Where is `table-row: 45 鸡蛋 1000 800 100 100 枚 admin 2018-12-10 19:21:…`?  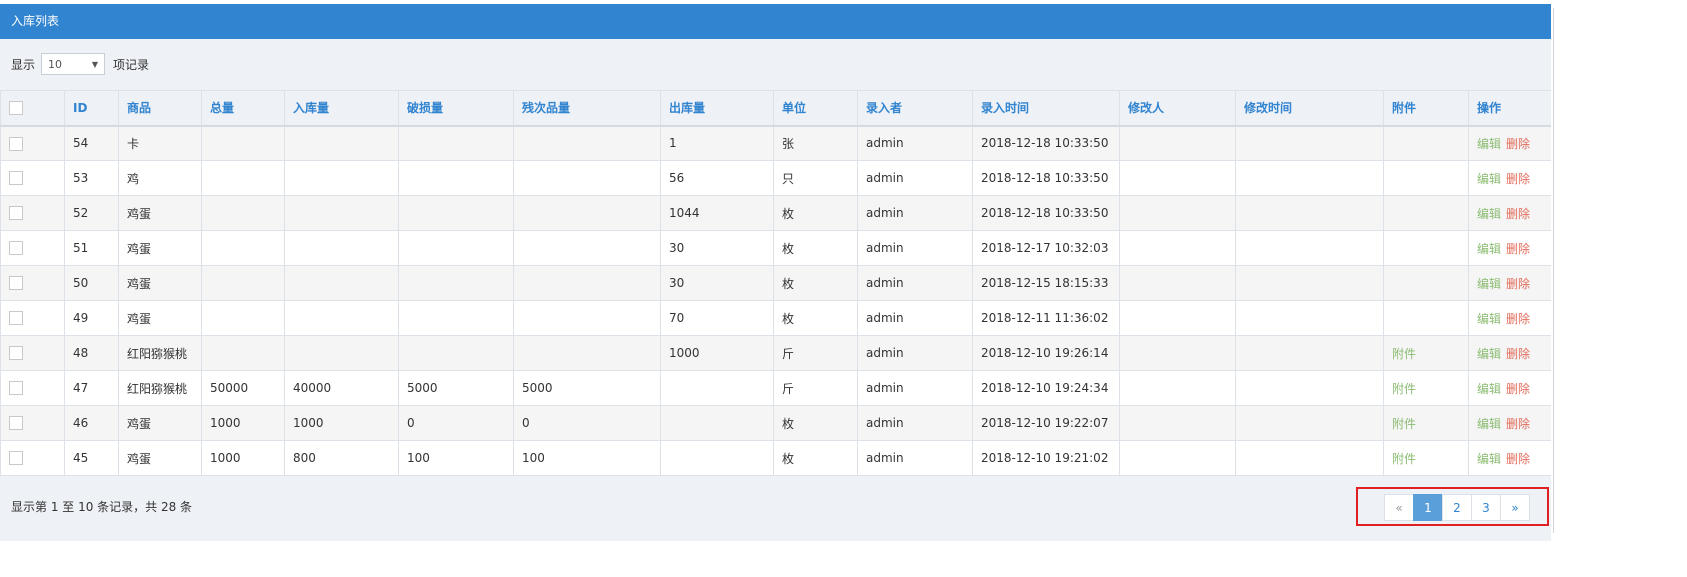 table-row: 45 鸡蛋 1000 800 100 100 枚 admin 2018-12-10 19:21:… is located at coordinates (776, 458).